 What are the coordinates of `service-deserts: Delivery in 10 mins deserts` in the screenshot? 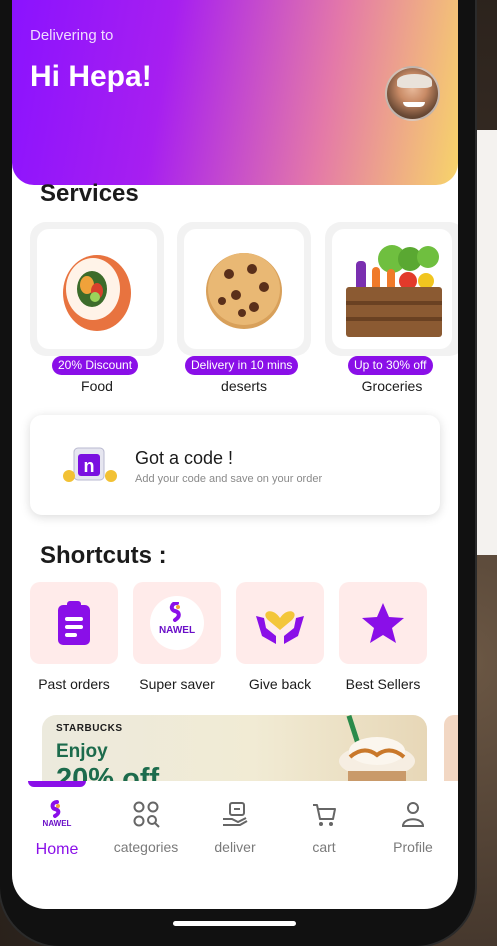 It's located at (244, 308).